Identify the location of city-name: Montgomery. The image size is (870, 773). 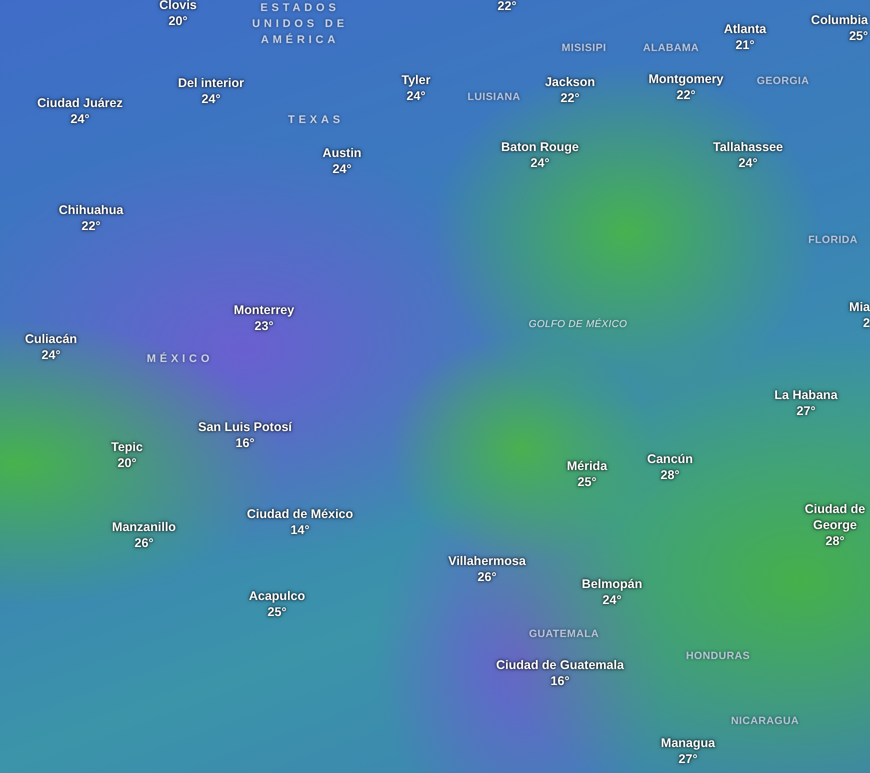
(686, 79).